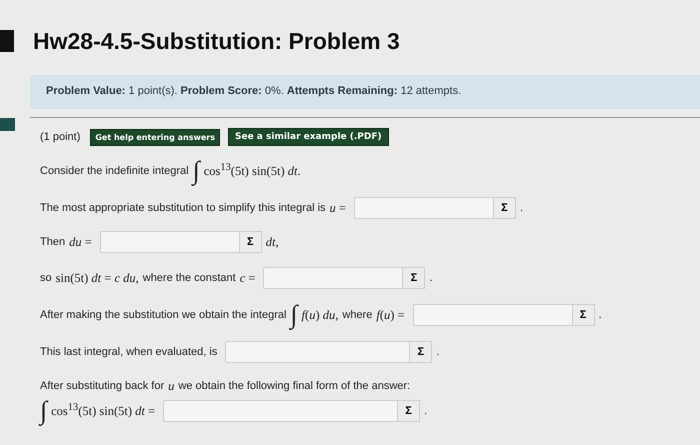  What do you see at coordinates (320, 315) in the screenshot?
I see `math-expression: f(u) du,` at bounding box center [320, 315].